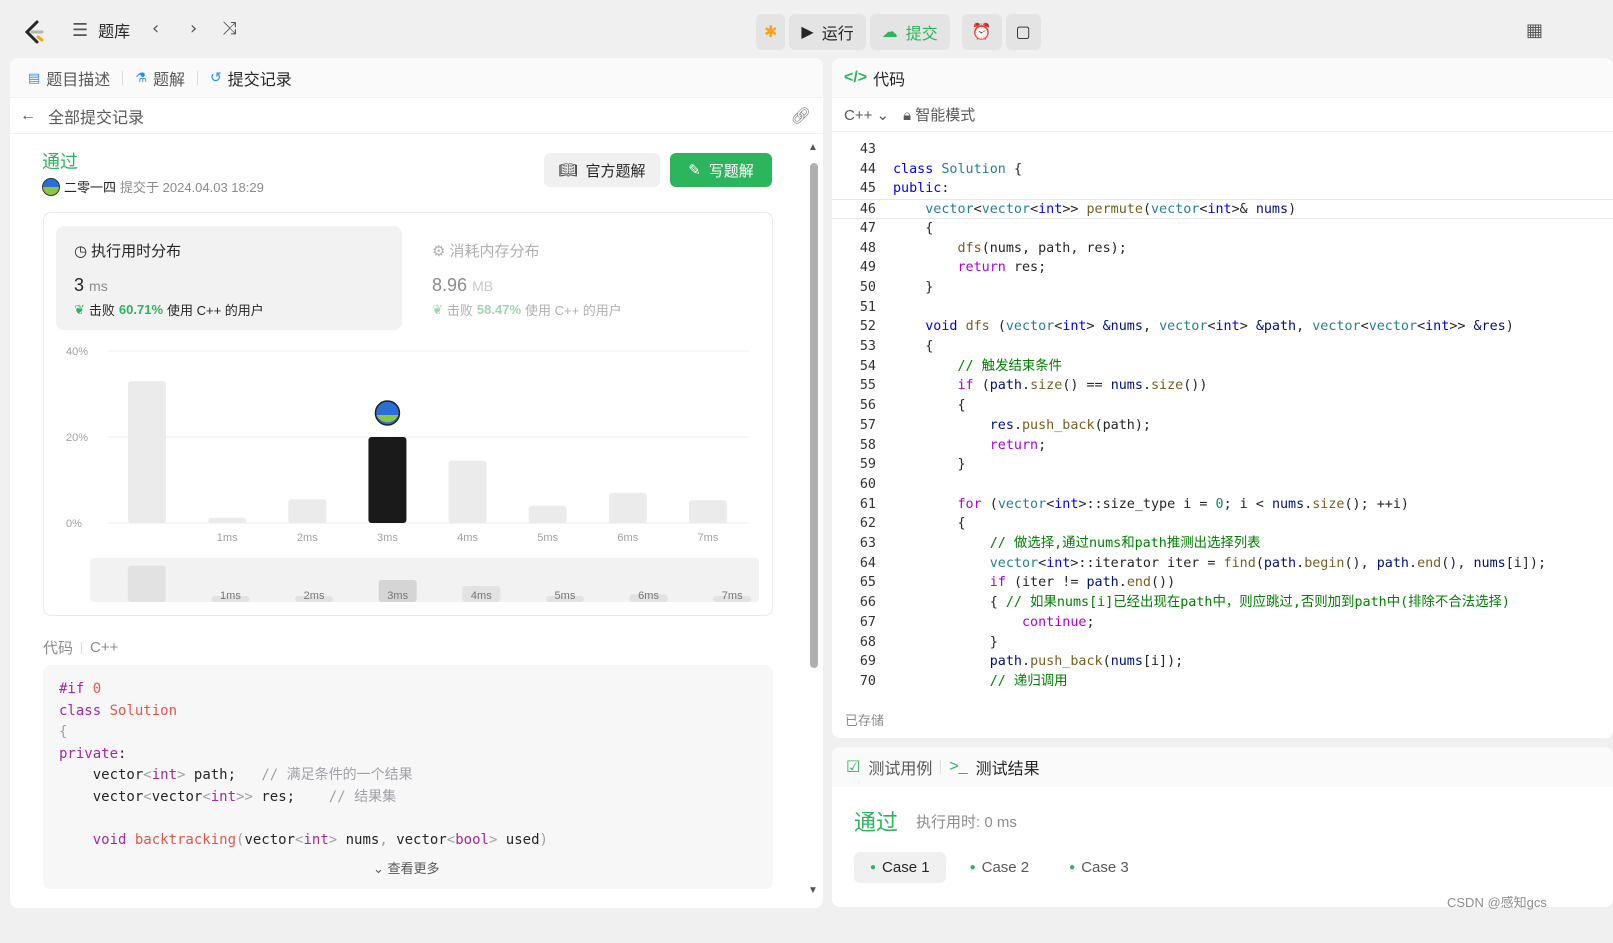 Image resolution: width=1613 pixels, height=943 pixels. Describe the element at coordinates (406, 867) in the screenshot. I see `view-more-button: ⌄ 查看更多` at that location.